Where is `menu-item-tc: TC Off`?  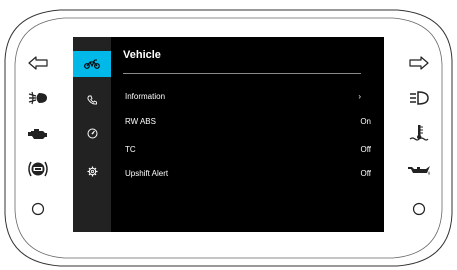
menu-item-tc: TC Off is located at coordinates (252, 152).